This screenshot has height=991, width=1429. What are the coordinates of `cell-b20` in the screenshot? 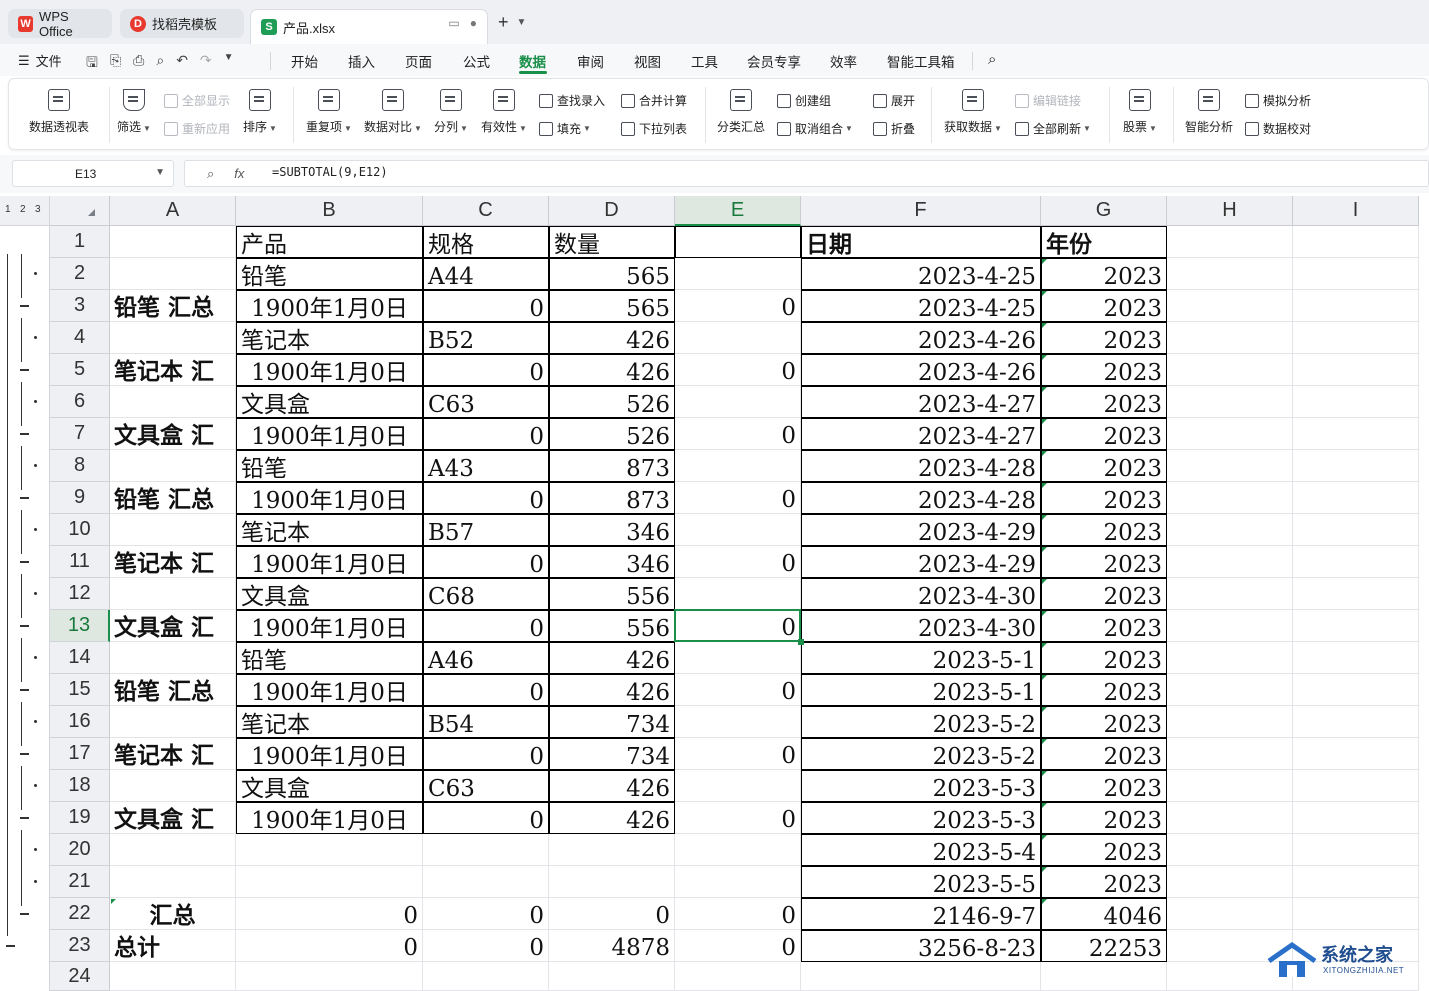 It's located at (329, 850).